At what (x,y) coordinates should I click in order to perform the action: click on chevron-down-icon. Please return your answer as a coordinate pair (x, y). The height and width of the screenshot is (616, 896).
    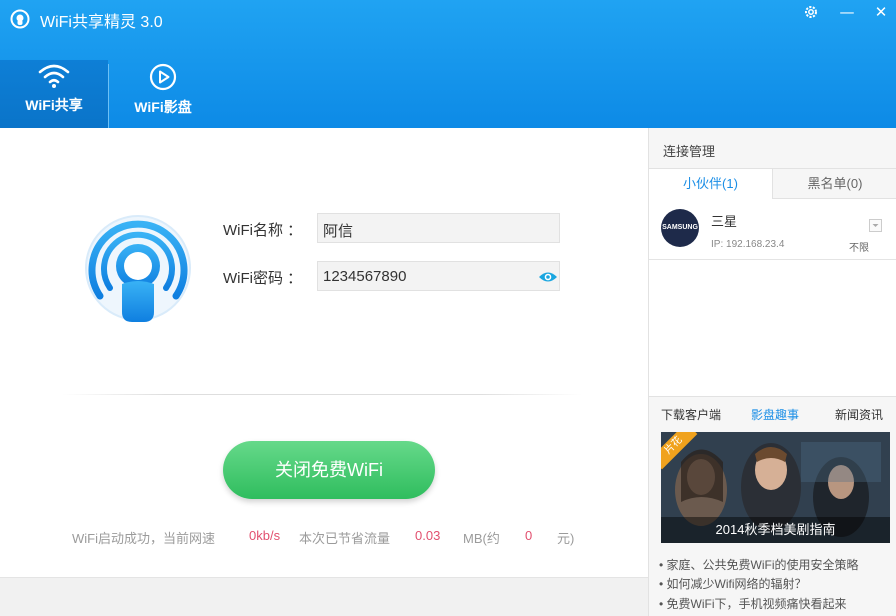
    Looking at the image, I should click on (875, 225).